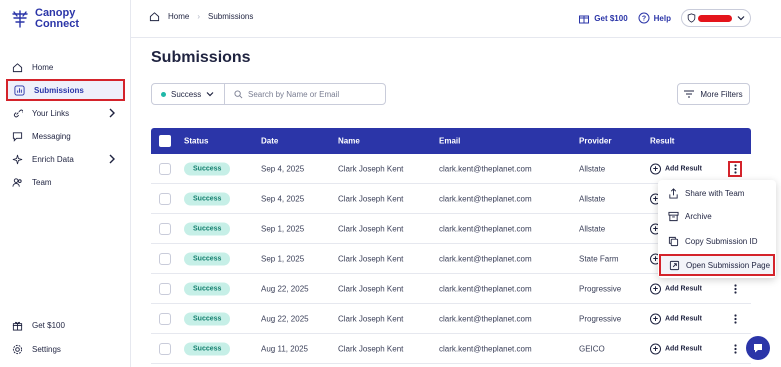  What do you see at coordinates (17, 182) in the screenshot?
I see `team-icon` at bounding box center [17, 182].